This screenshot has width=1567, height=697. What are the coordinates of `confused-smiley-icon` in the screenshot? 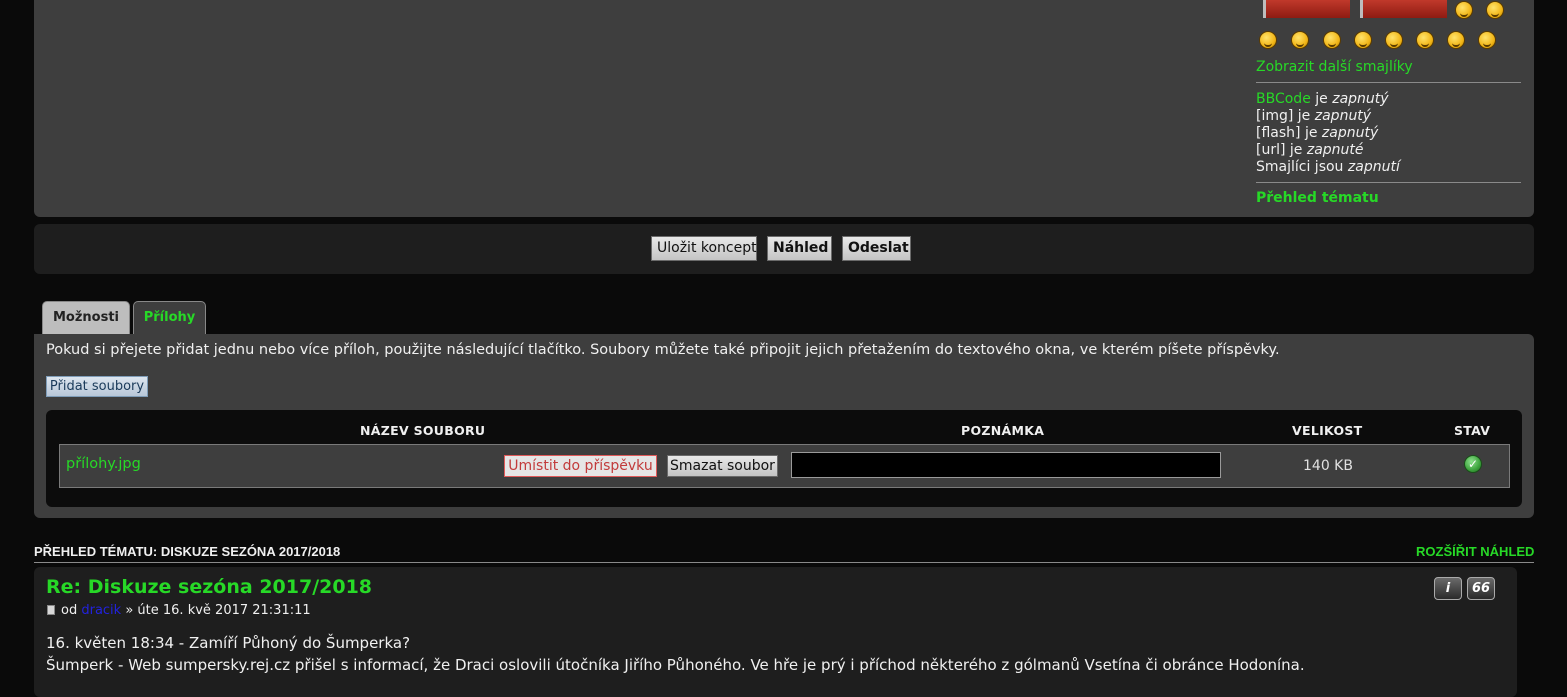 It's located at (1363, 40).